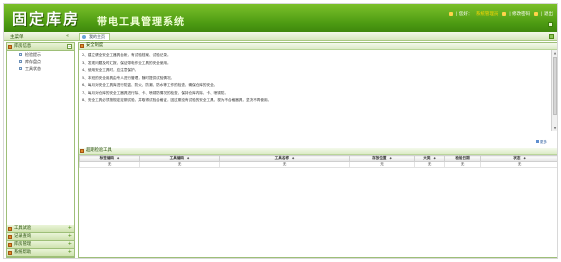 The height and width of the screenshot is (262, 561). I want to click on change-password-link: | 修改密码, so click(519, 14).